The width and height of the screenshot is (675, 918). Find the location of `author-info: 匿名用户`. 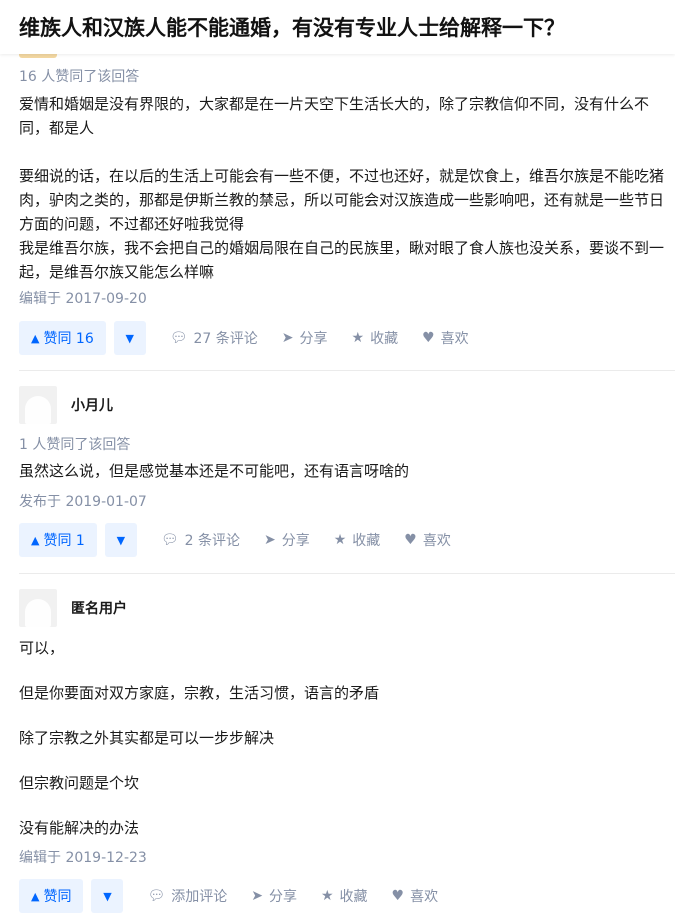

author-info: 匿名用户 is located at coordinates (73, 608).